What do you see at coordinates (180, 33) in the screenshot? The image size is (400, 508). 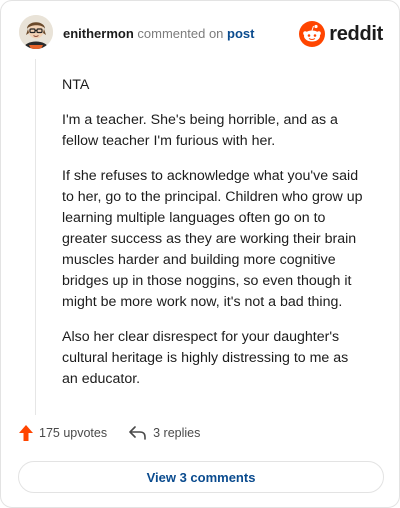 I see `action-text: commented on` at bounding box center [180, 33].